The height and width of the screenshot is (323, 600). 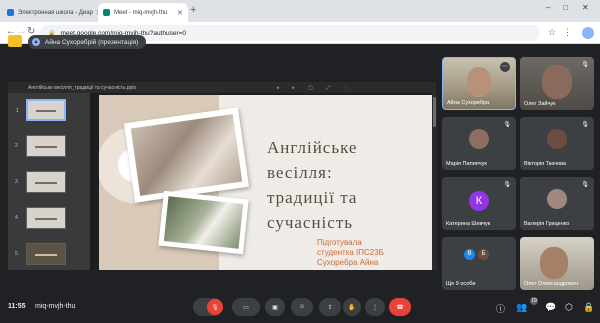 What do you see at coordinates (16, 254) in the screenshot?
I see `slide-number: 5` at bounding box center [16, 254].